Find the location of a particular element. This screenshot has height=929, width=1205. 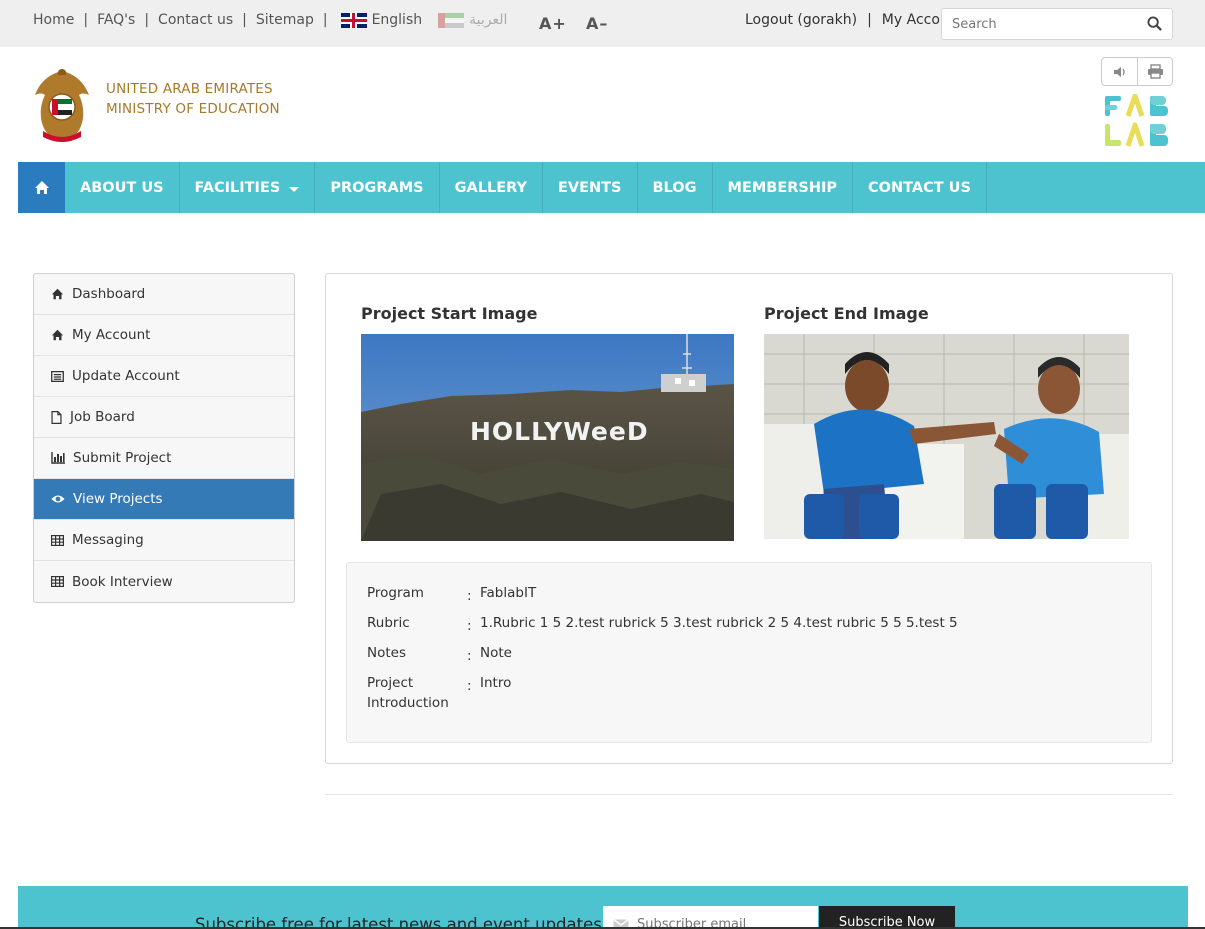

top-link-contact: Contact us is located at coordinates (195, 20).